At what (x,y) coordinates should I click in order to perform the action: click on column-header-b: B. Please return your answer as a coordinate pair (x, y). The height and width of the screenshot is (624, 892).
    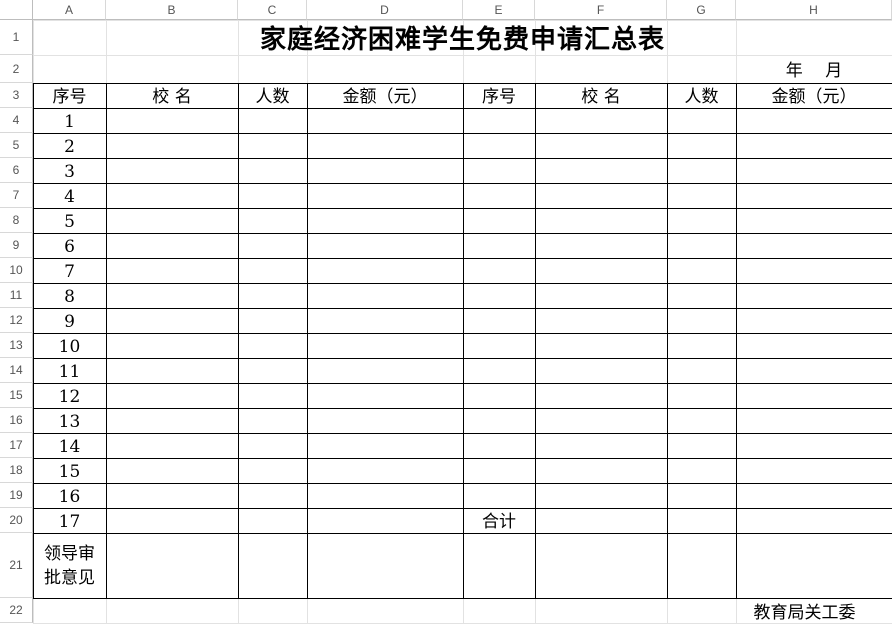
    Looking at the image, I should click on (172, 10).